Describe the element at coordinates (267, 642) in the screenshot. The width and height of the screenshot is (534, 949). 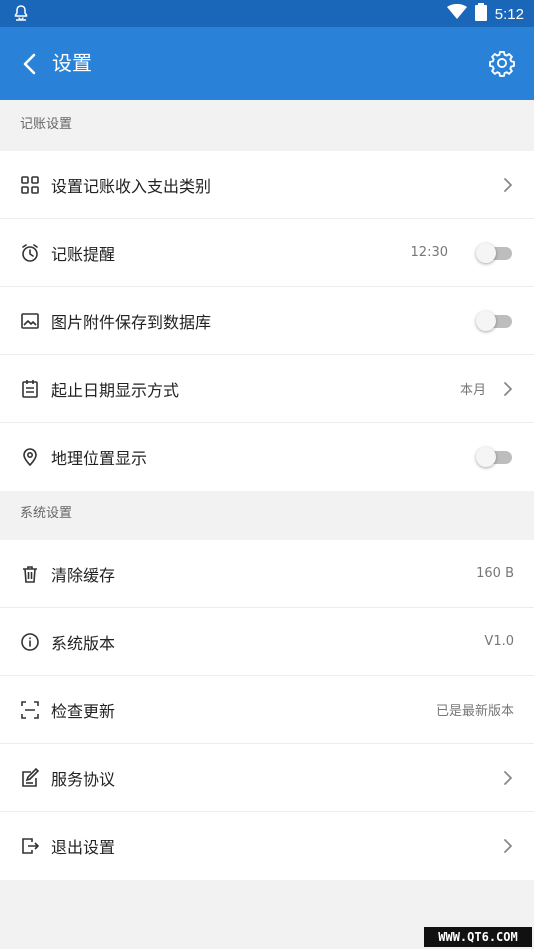
I see `row-system-version: 系统版本 V1.0` at that location.